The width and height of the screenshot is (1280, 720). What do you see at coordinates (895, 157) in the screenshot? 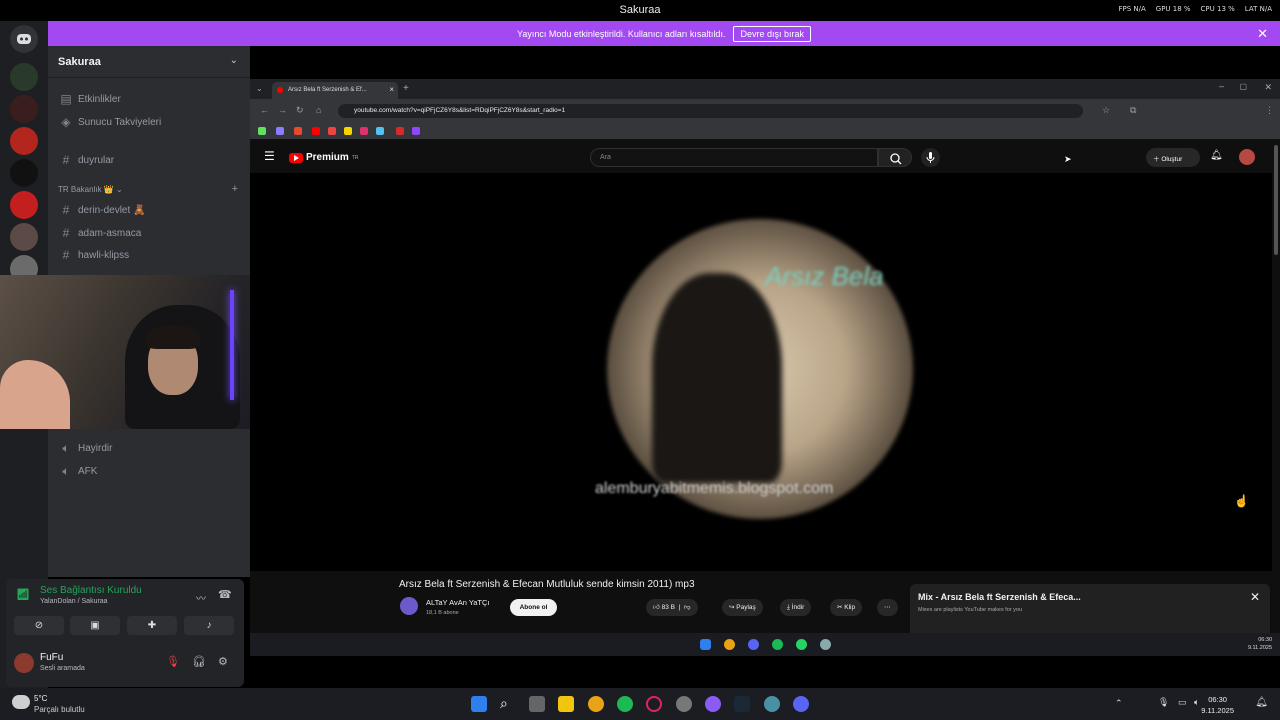
I see `search-button` at bounding box center [895, 157].